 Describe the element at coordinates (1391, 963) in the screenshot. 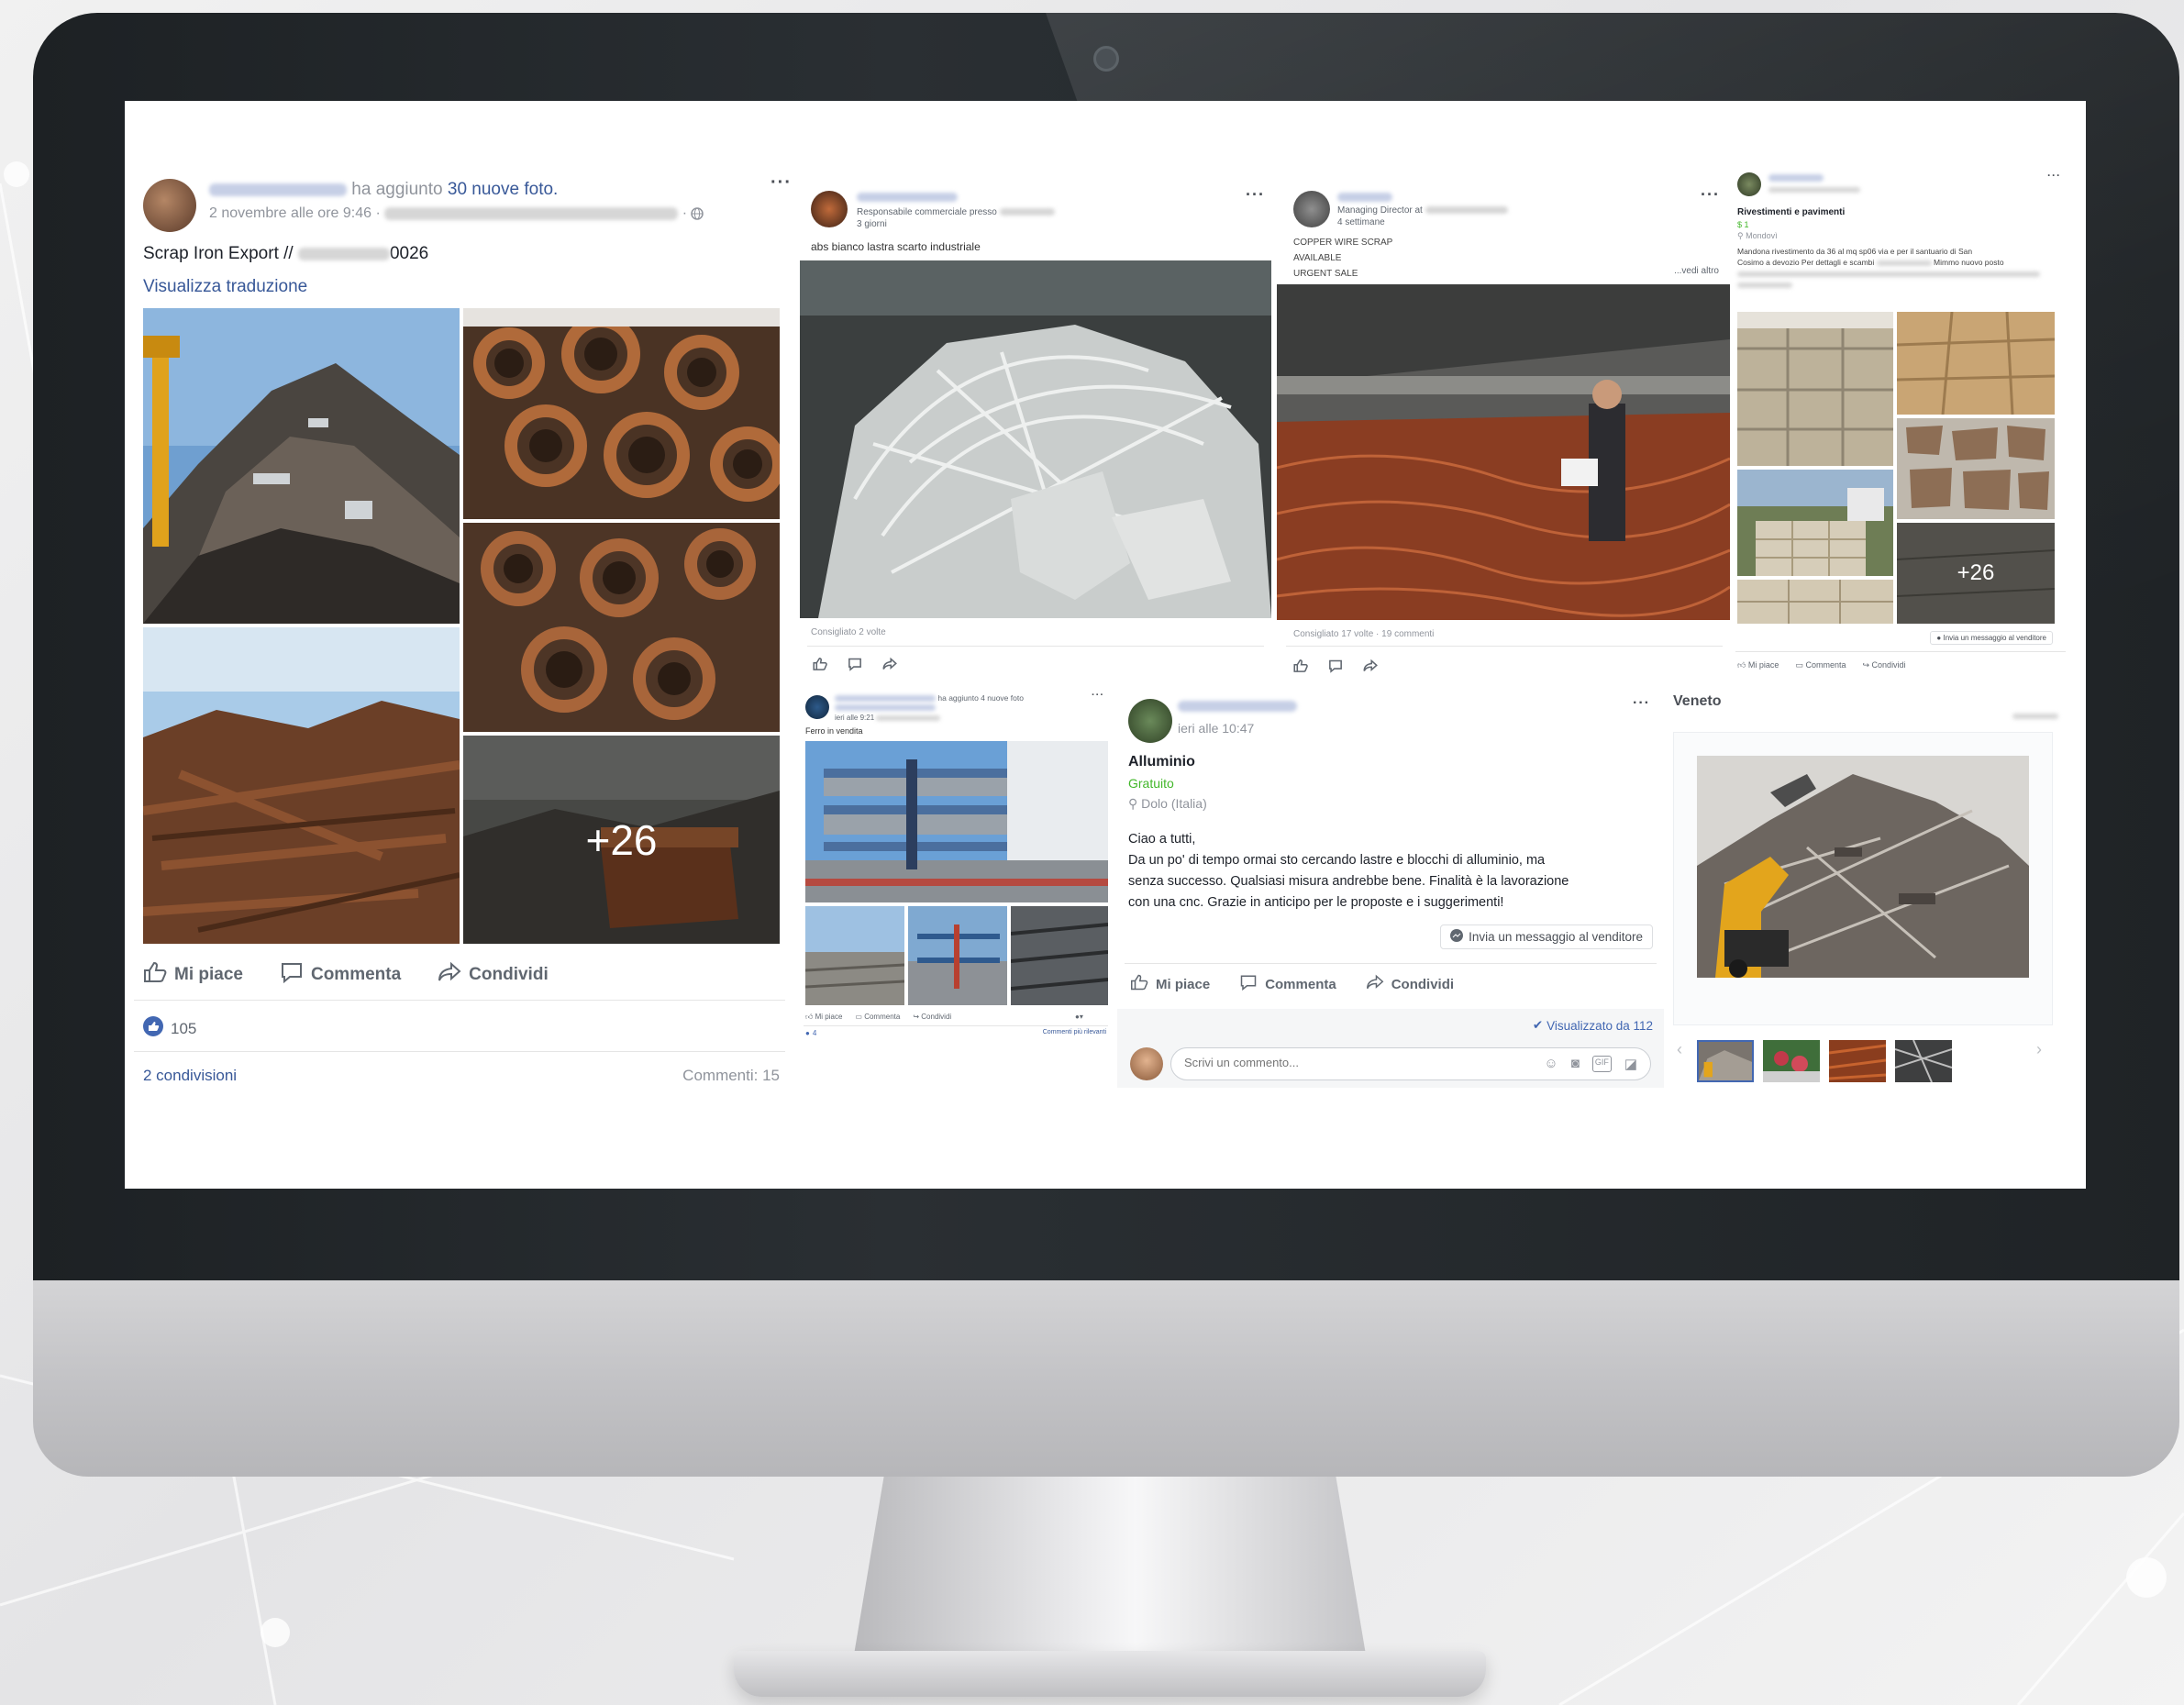

I see `divider` at that location.